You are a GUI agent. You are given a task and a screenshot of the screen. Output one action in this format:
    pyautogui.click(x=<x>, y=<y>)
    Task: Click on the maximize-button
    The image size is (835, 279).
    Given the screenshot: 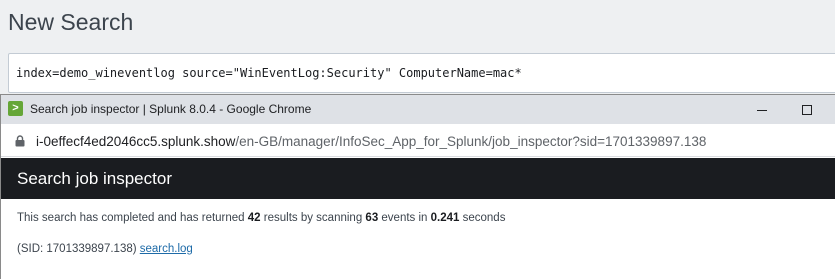 What is the action you would take?
    pyautogui.click(x=807, y=109)
    